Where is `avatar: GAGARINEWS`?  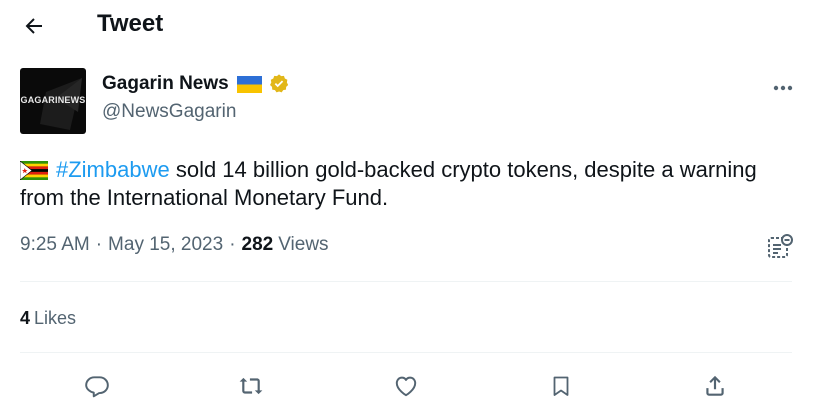 avatar: GAGARINEWS is located at coordinates (53, 101).